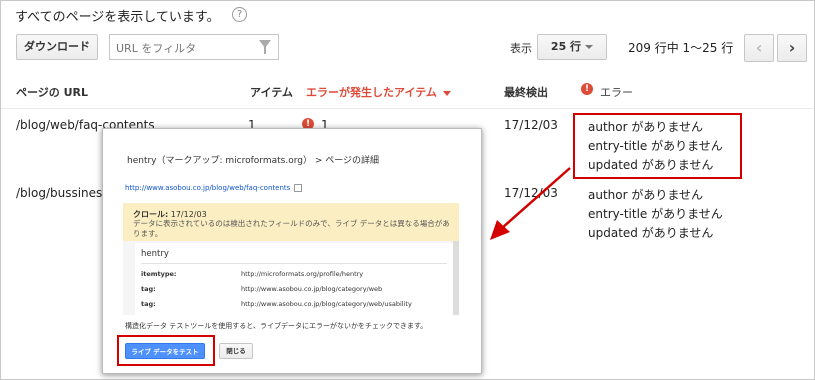  I want to click on item-type-title: hentry, so click(155, 254).